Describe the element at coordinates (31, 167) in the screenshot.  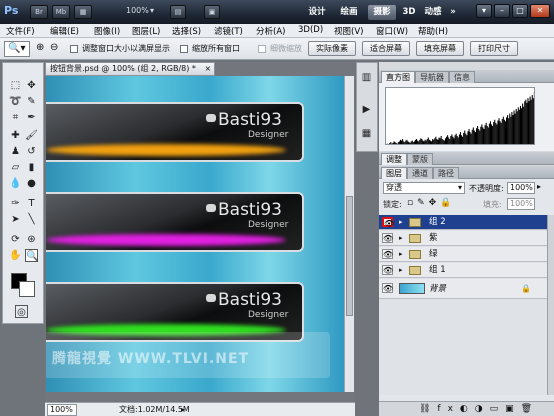
I see `gradient-tool-icon: ▮` at that location.